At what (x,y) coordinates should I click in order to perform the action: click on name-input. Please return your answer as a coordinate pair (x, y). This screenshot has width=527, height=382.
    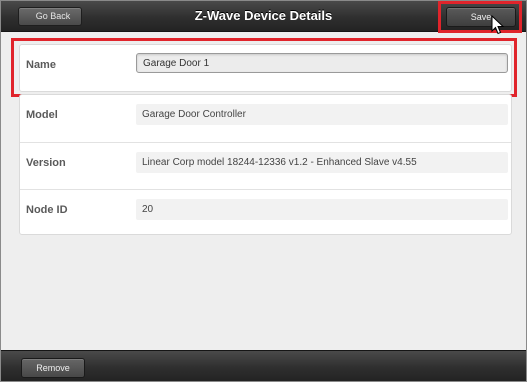
    Looking at the image, I should click on (322, 63).